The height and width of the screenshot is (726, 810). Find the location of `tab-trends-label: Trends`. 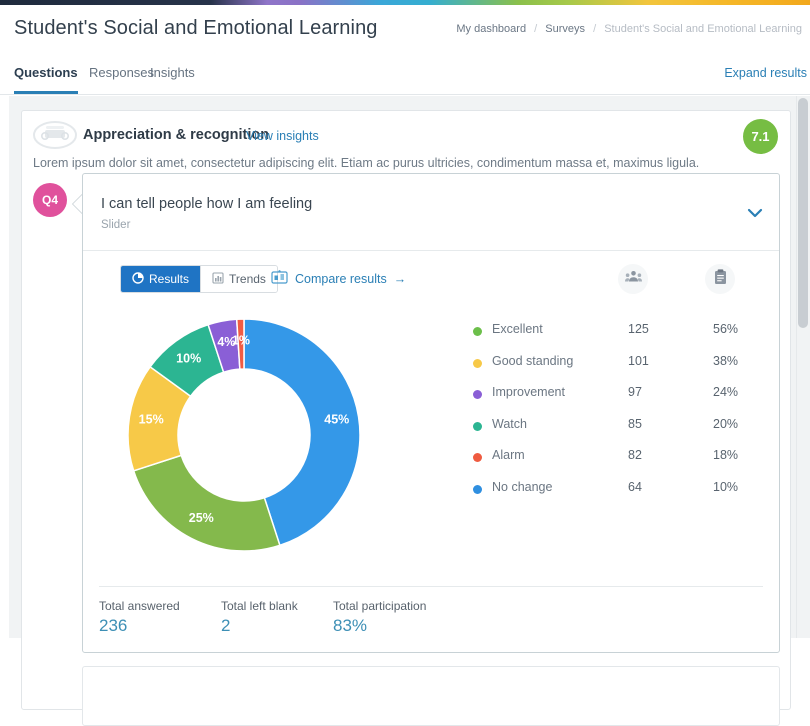

tab-trends-label: Trends is located at coordinates (247, 279).